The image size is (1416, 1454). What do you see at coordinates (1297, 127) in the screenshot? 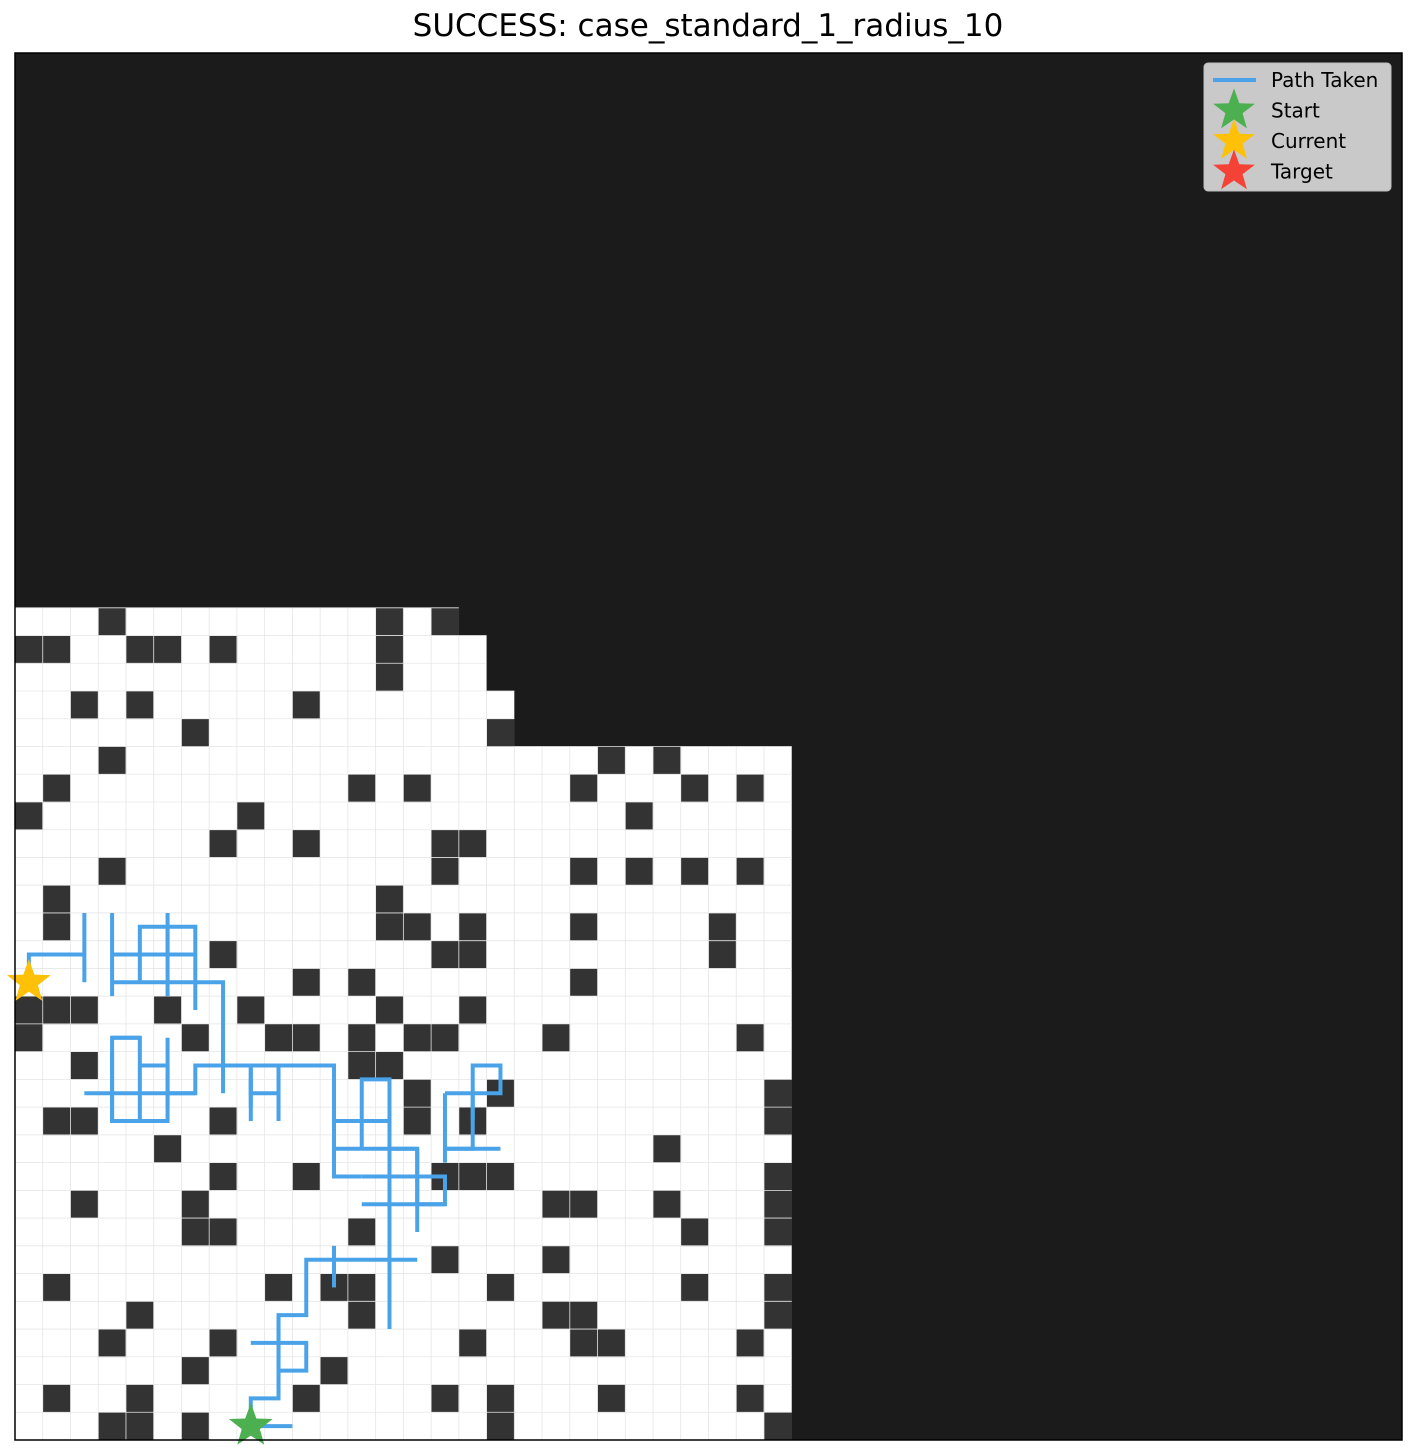
I see `legend: Path Taken Start Current Target` at bounding box center [1297, 127].